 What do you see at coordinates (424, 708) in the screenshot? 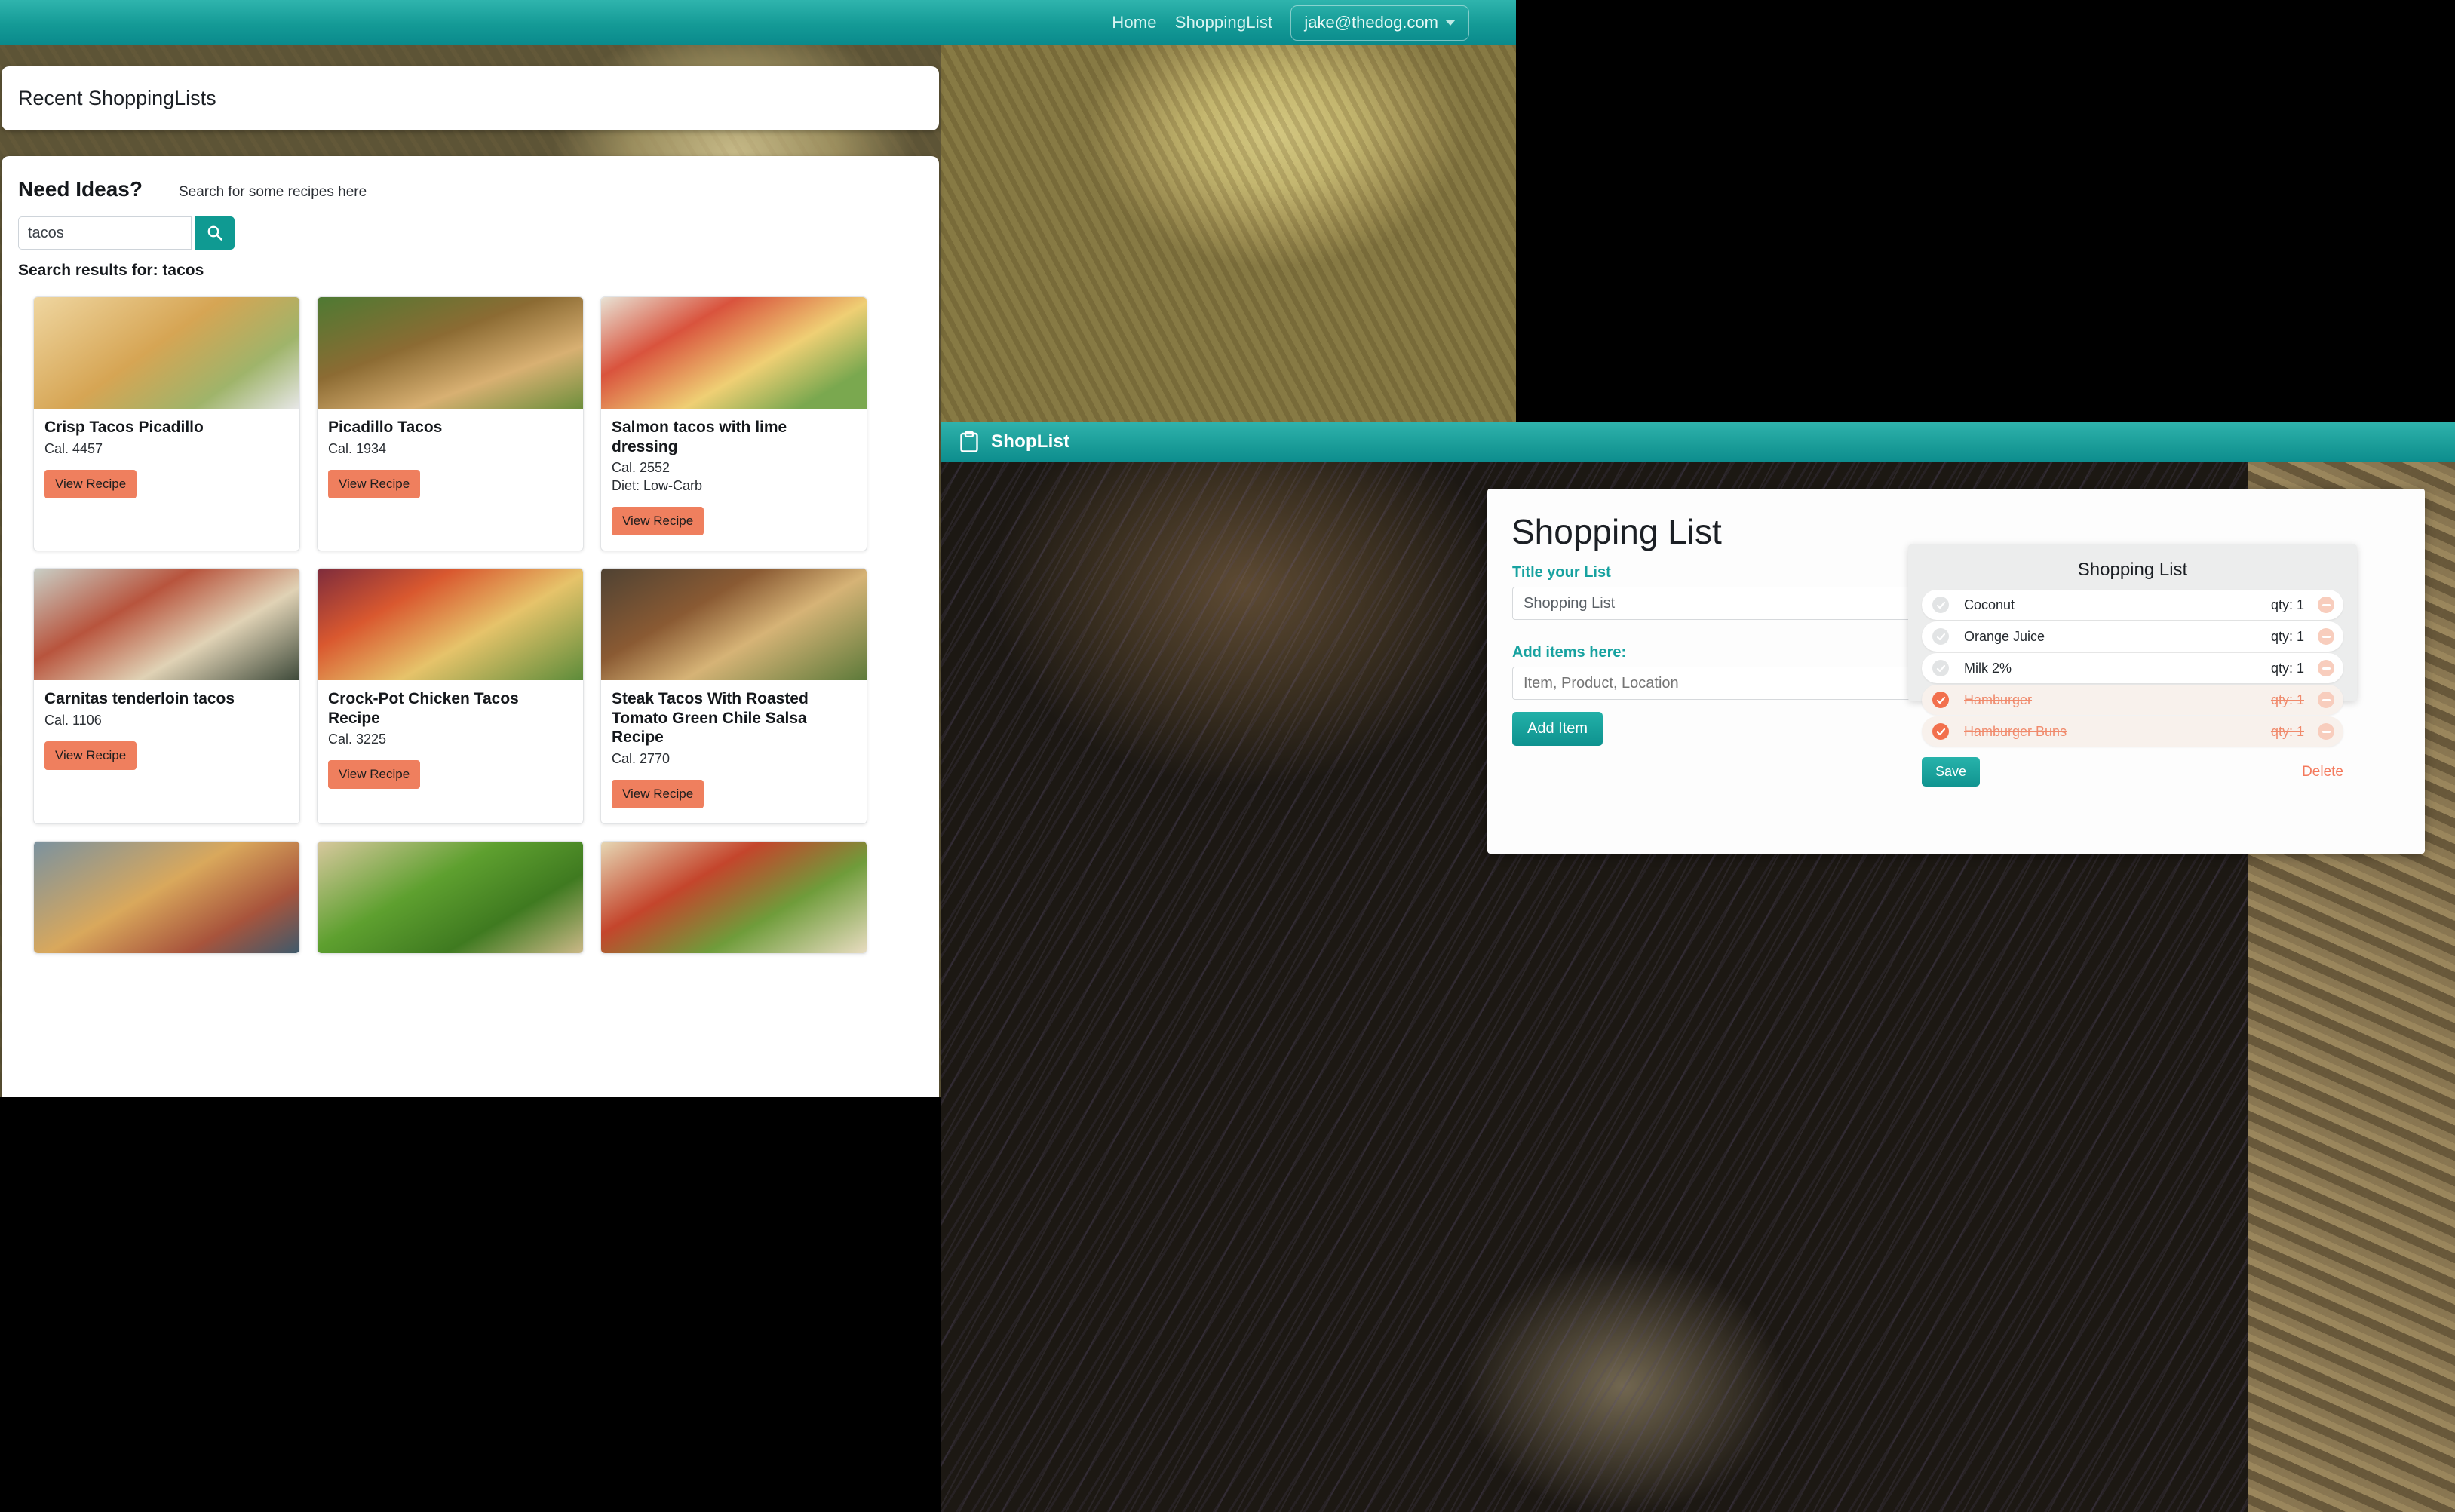
I see `recipe-title: Crock-Pot Chicken Tacos Recipe` at bounding box center [424, 708].